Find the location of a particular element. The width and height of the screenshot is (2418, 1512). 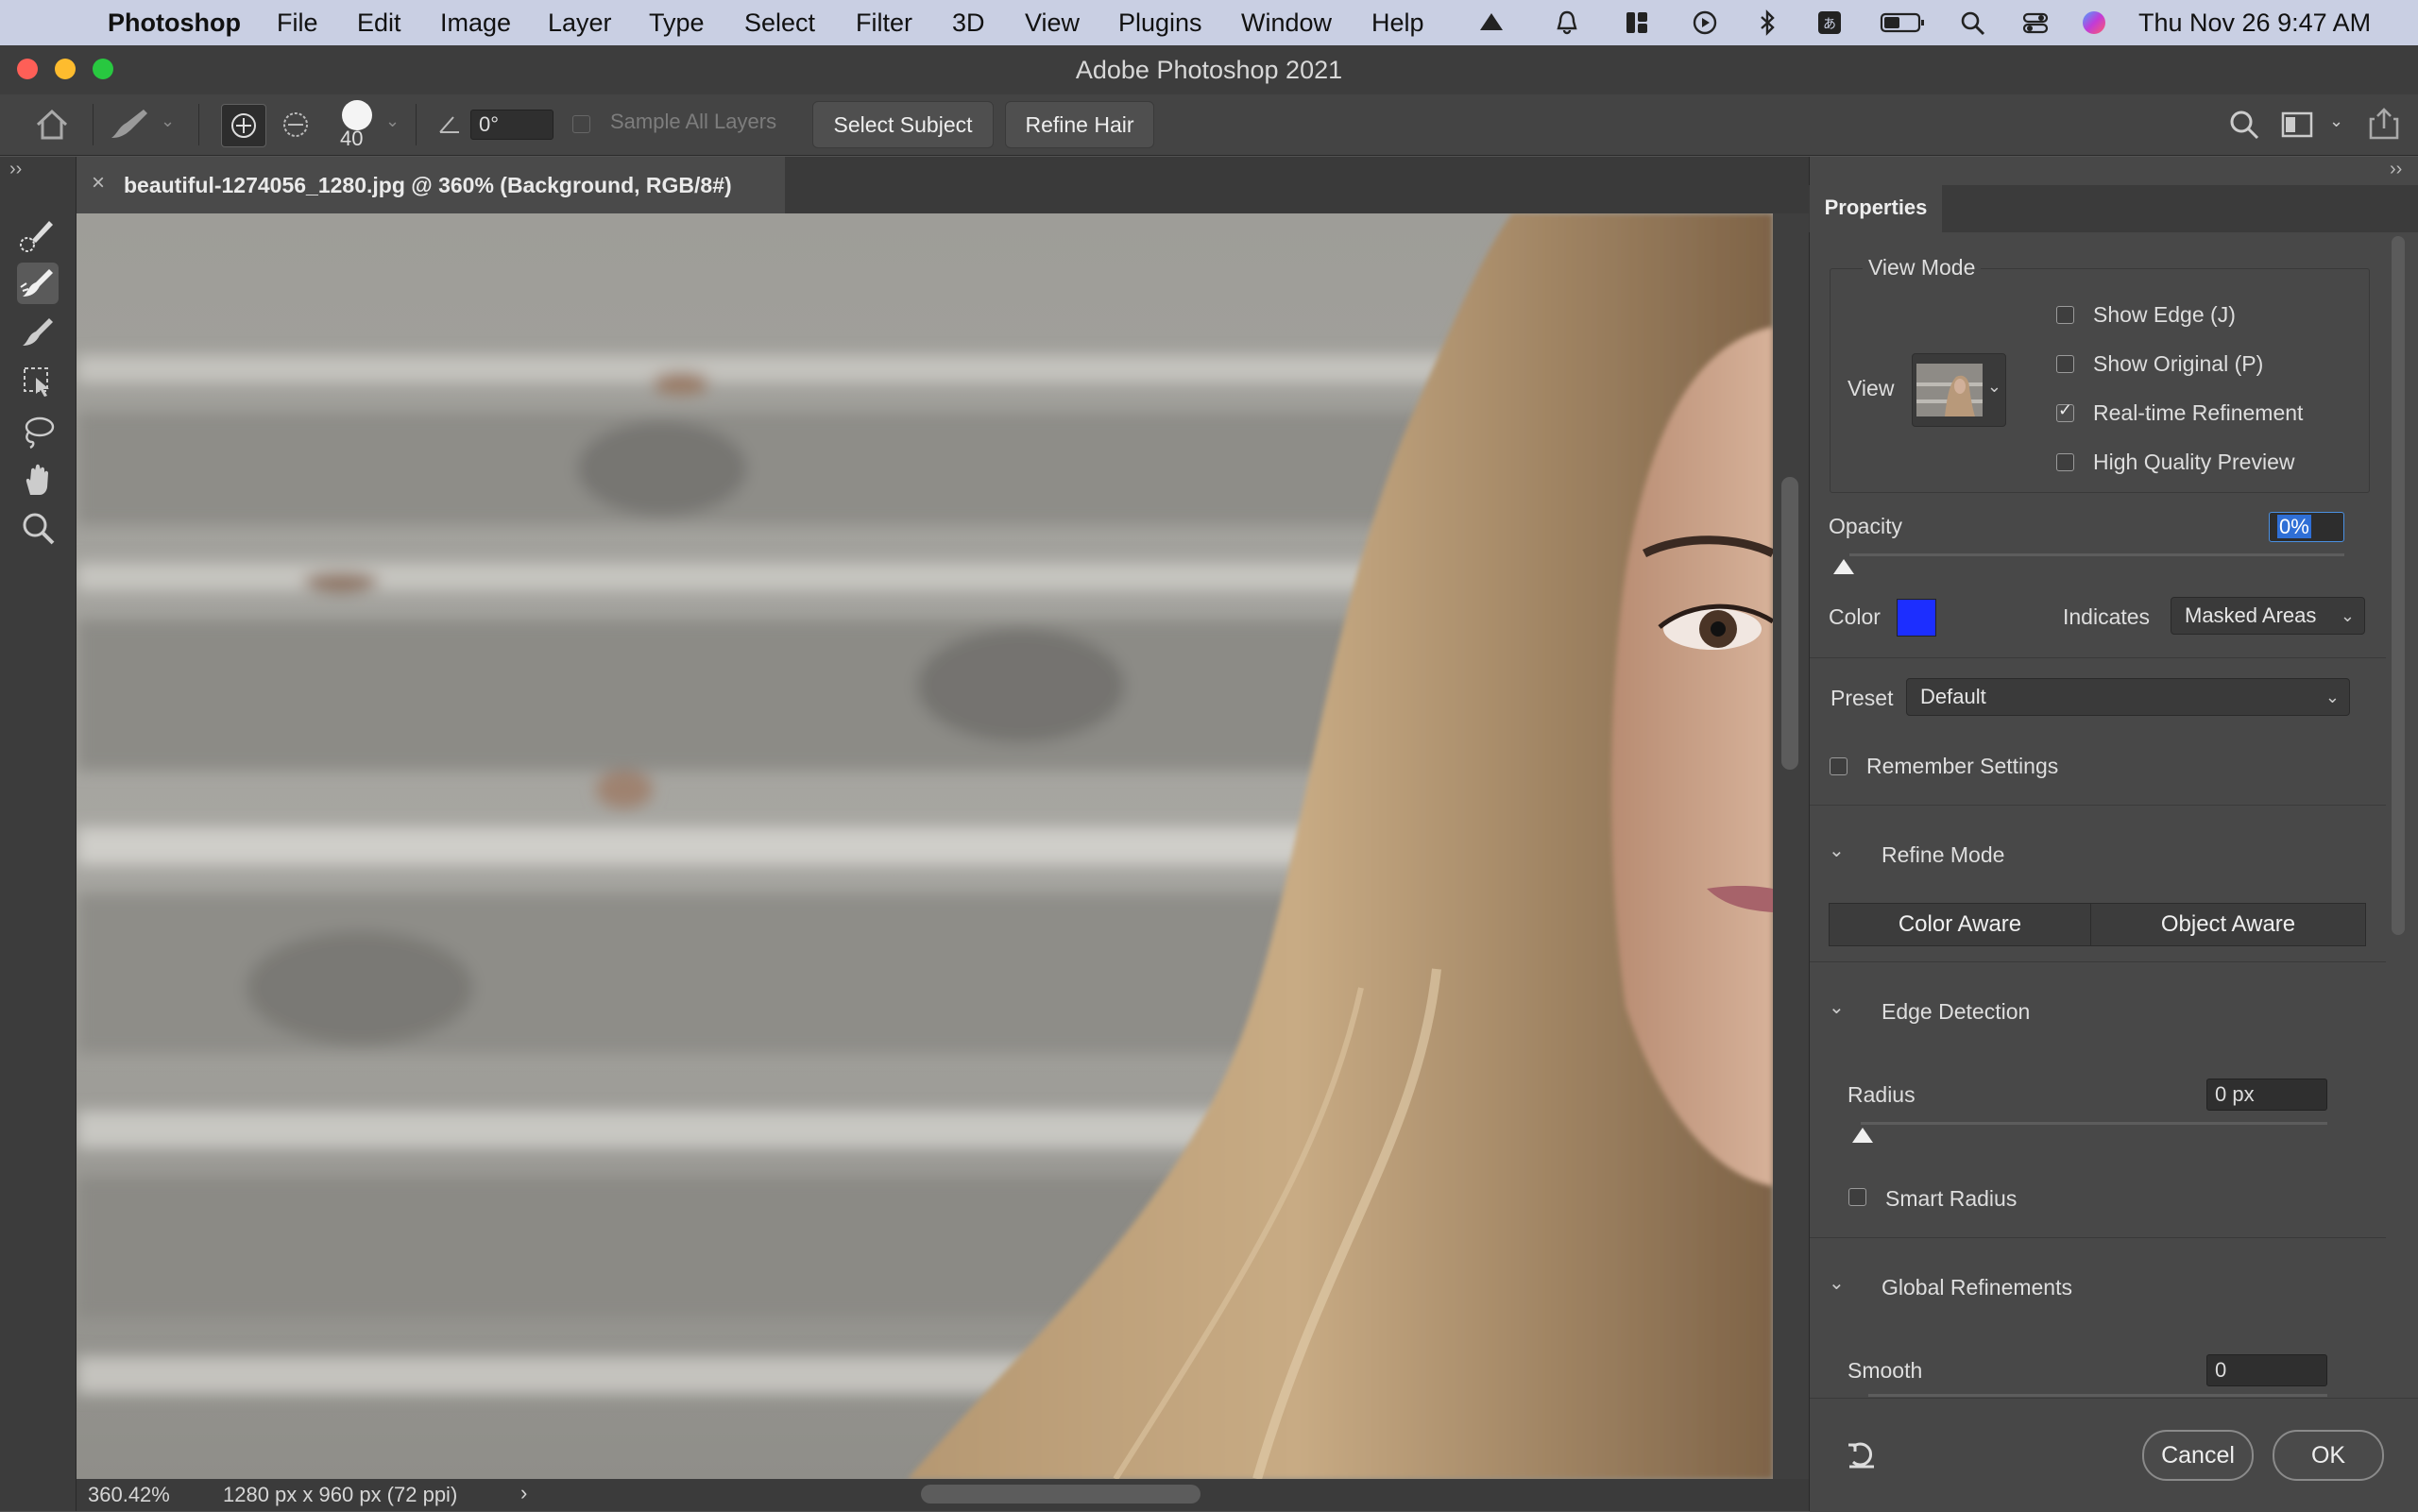

object-selection-icon is located at coordinates (37, 382).